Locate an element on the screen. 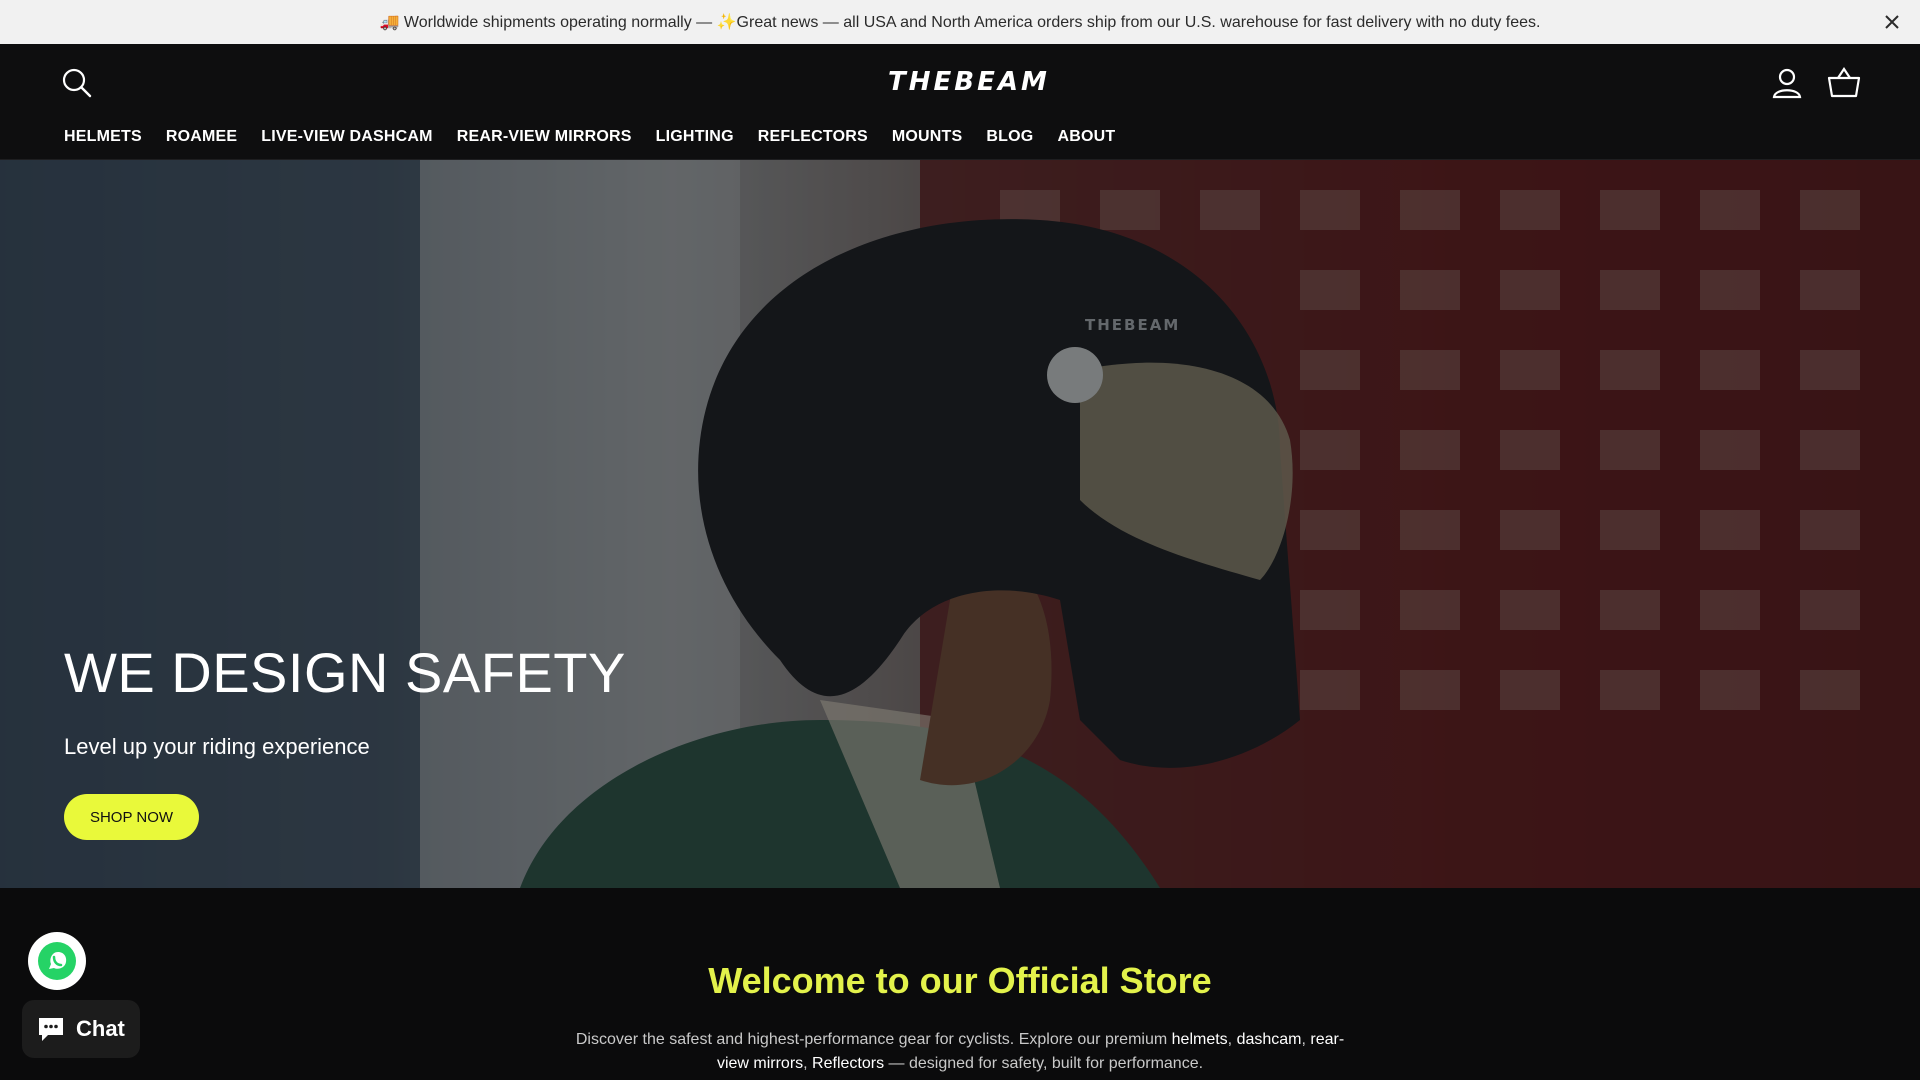  link-reflectors: Reflectors is located at coordinates (848, 1063).